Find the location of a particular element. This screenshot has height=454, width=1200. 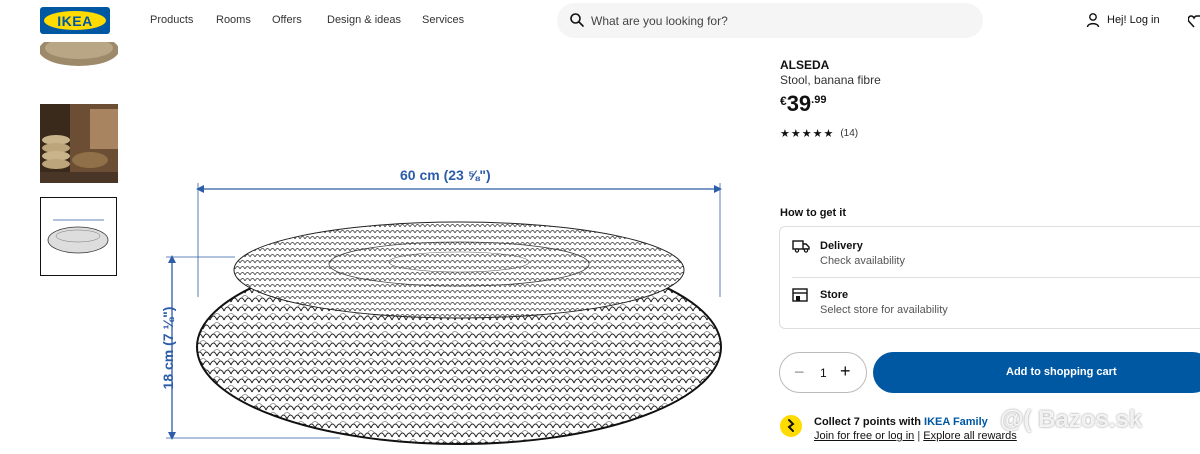

family-points-text: Collect 7 points with IKEA Family is located at coordinates (901, 422).